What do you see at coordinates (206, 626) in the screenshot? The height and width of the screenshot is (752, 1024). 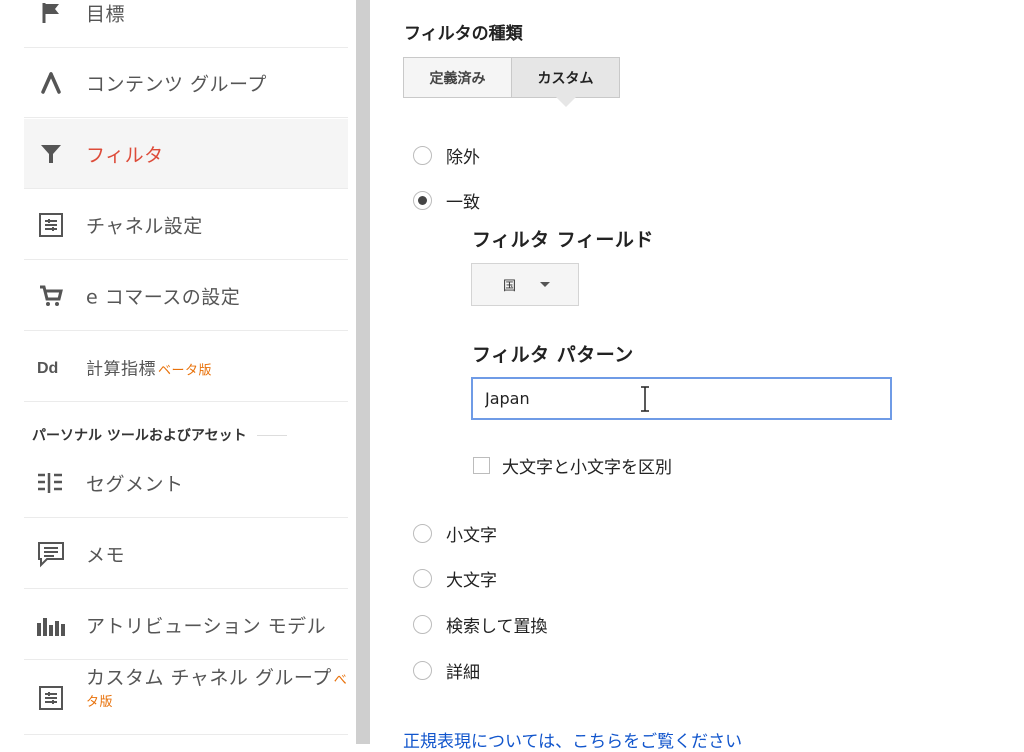 I see `sidebar-item-label: アトリビューション モデル` at bounding box center [206, 626].